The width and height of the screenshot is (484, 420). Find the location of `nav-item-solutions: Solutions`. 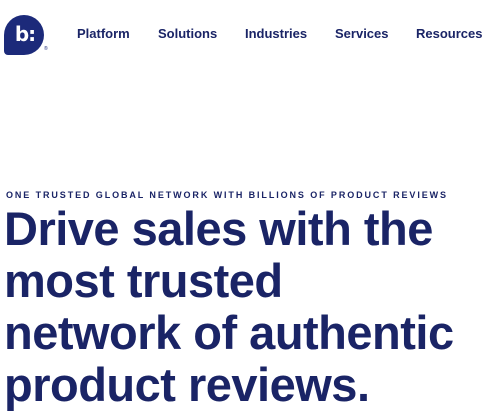

nav-item-solutions: Solutions is located at coordinates (187, 34).